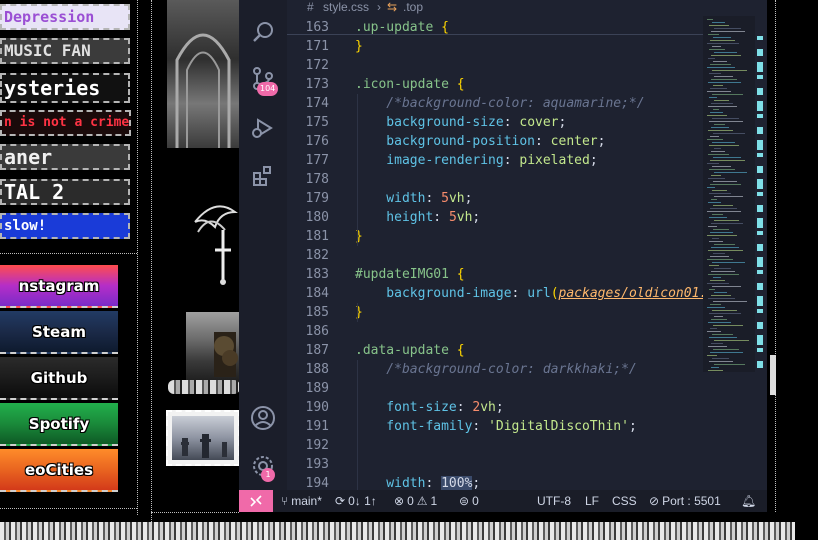 The image size is (818, 540). I want to click on section-divider, so click(68, 508).